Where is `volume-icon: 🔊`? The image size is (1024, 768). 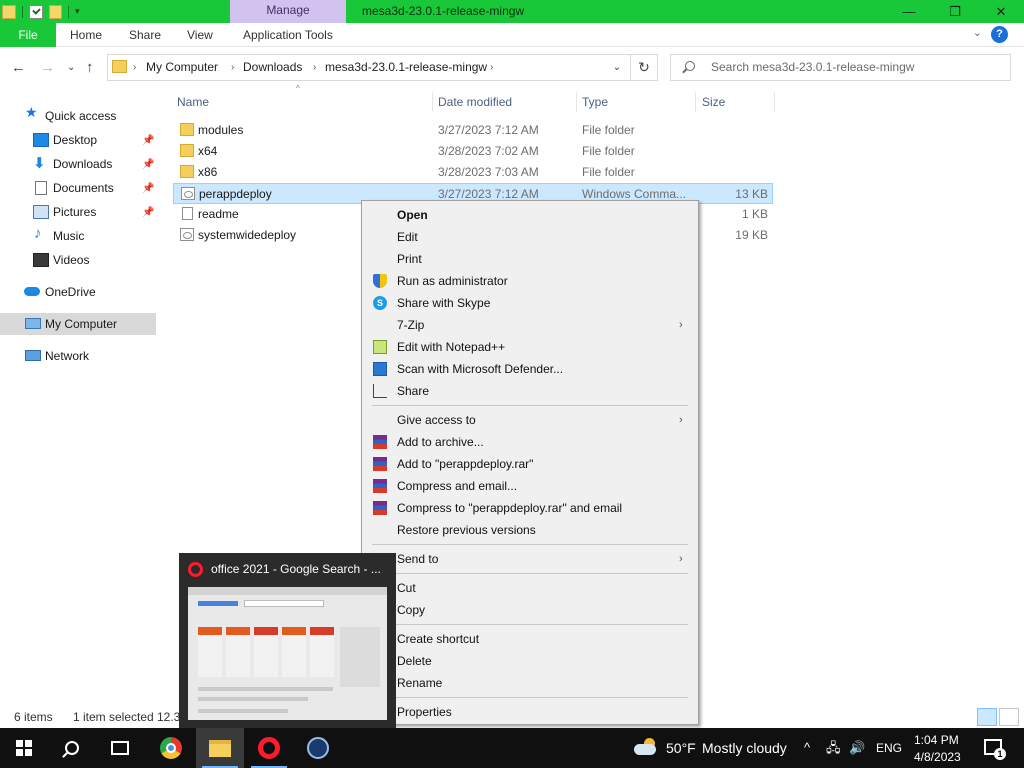 volume-icon: 🔊 is located at coordinates (857, 748).